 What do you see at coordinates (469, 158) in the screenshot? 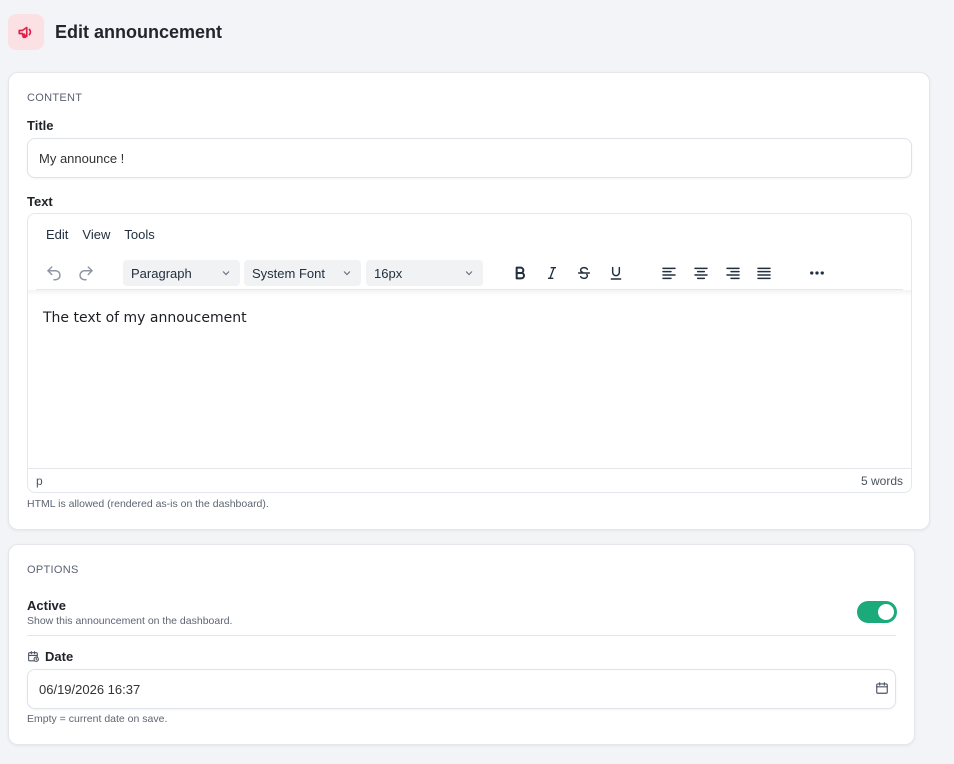
I see `title-input` at bounding box center [469, 158].